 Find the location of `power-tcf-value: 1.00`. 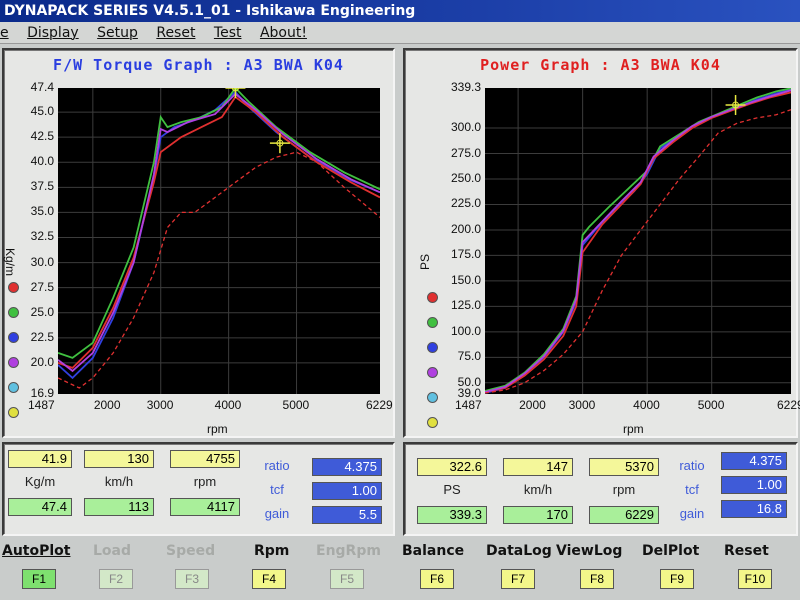

power-tcf-value: 1.00 is located at coordinates (754, 485).